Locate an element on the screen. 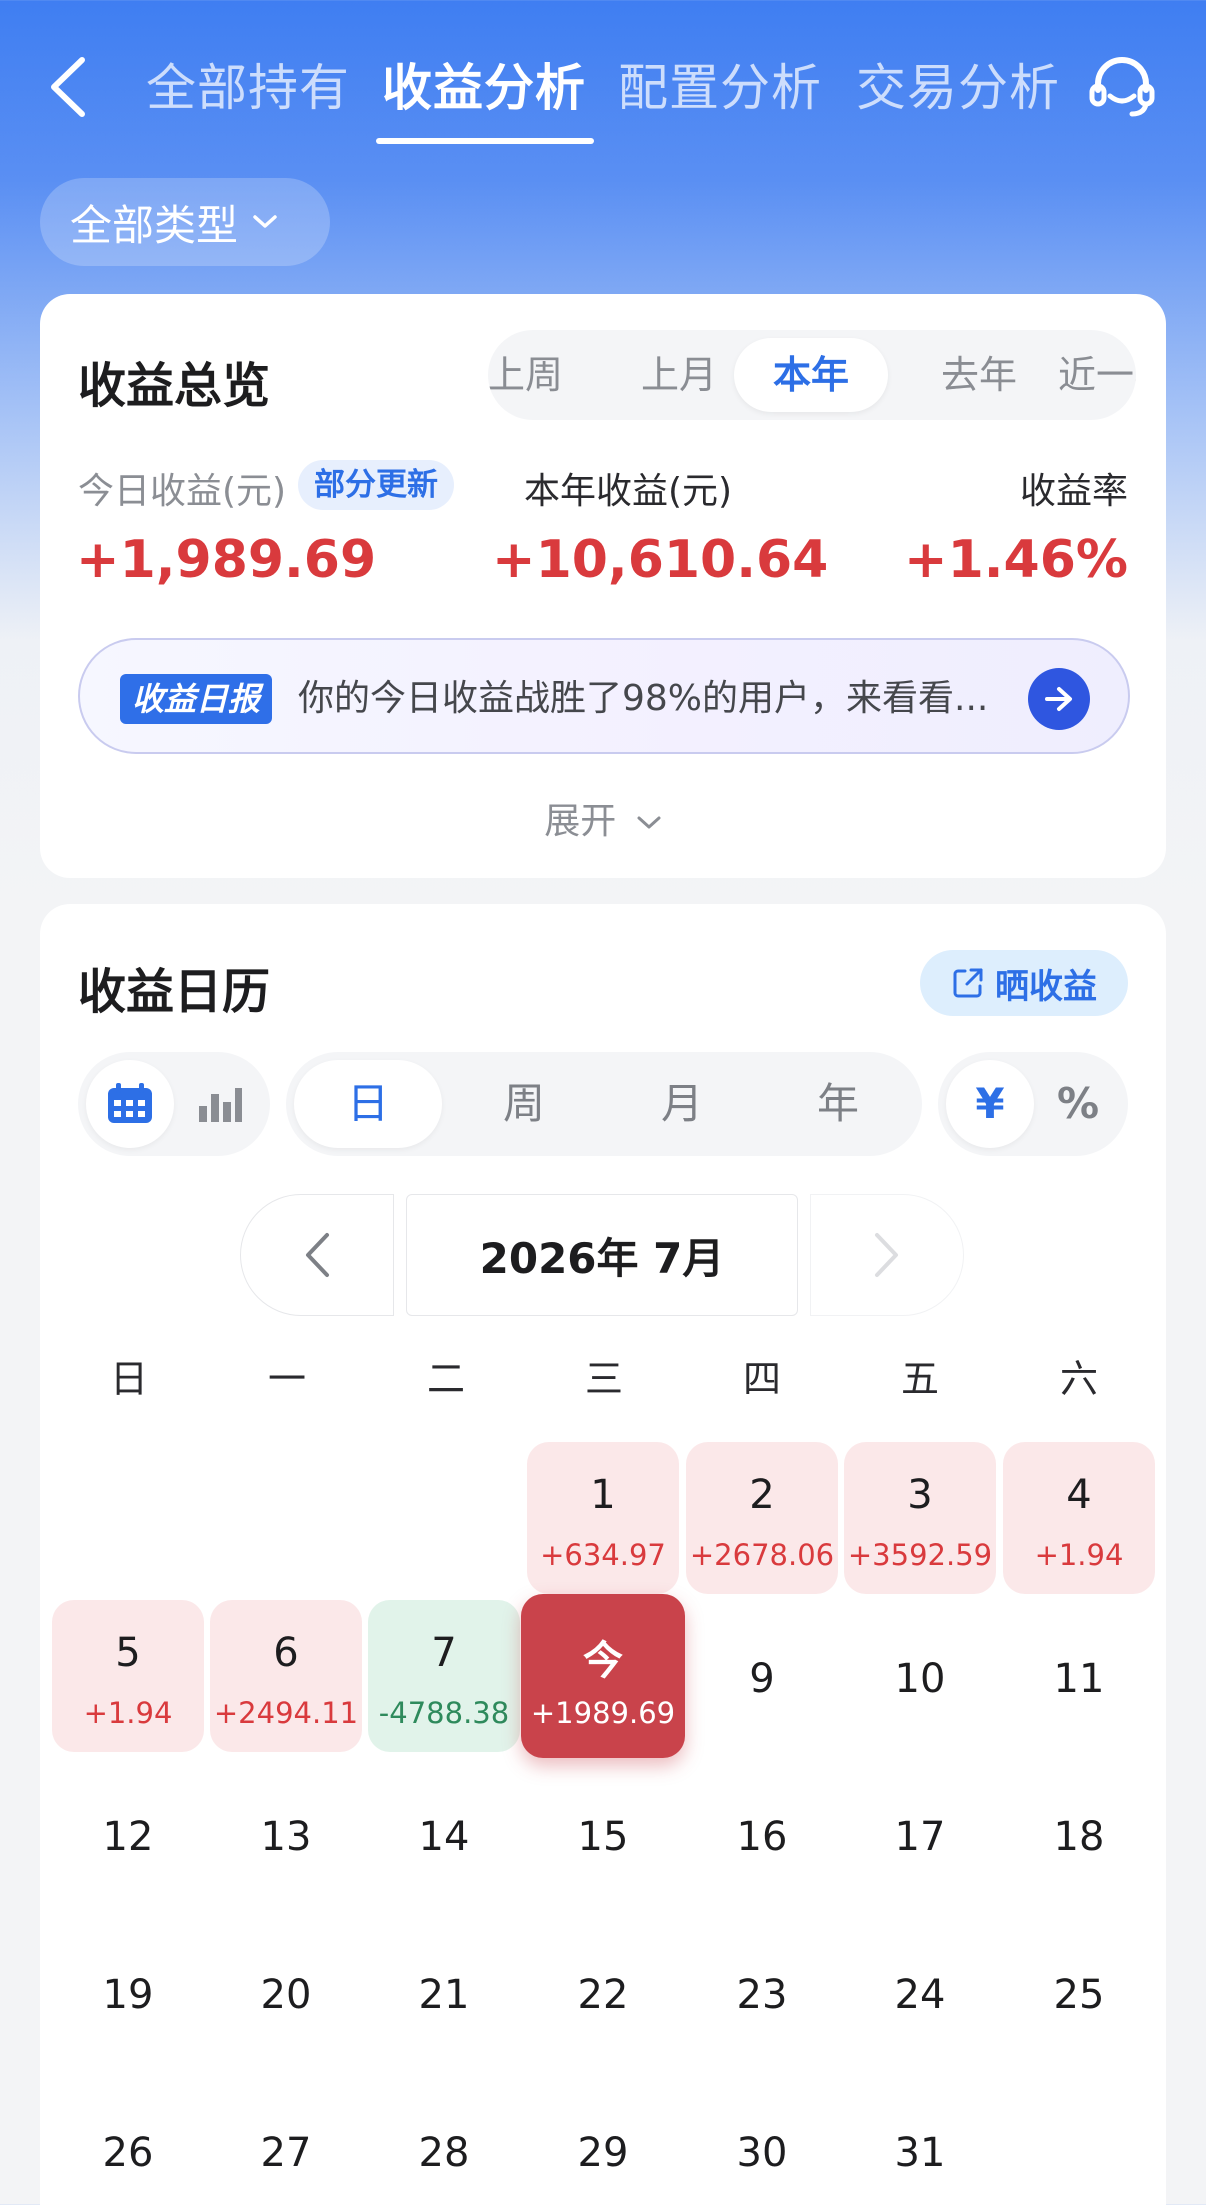 The image size is (1206, 2205). unit-percent-button: % is located at coordinates (1078, 1104).